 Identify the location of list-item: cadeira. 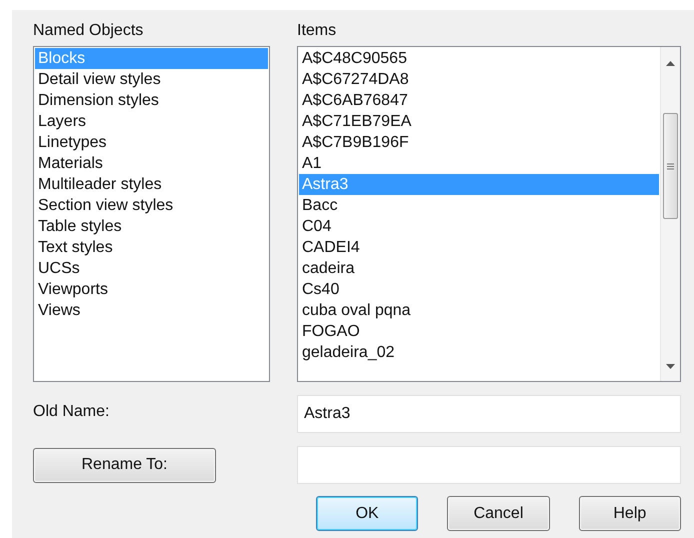
(479, 268).